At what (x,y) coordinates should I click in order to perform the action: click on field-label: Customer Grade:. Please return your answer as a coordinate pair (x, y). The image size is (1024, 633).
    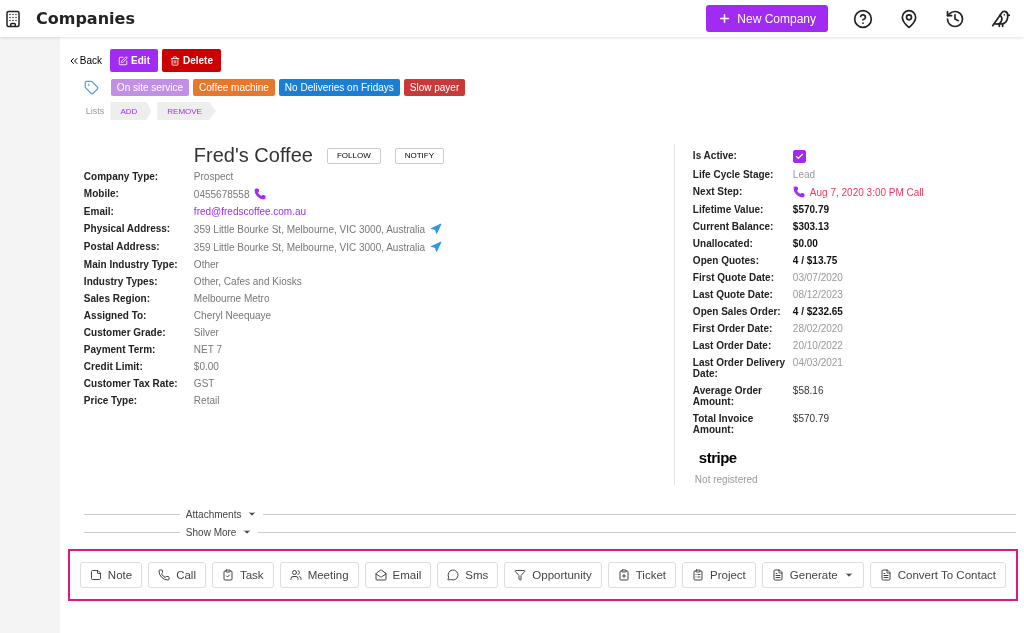
    Looking at the image, I should click on (125, 332).